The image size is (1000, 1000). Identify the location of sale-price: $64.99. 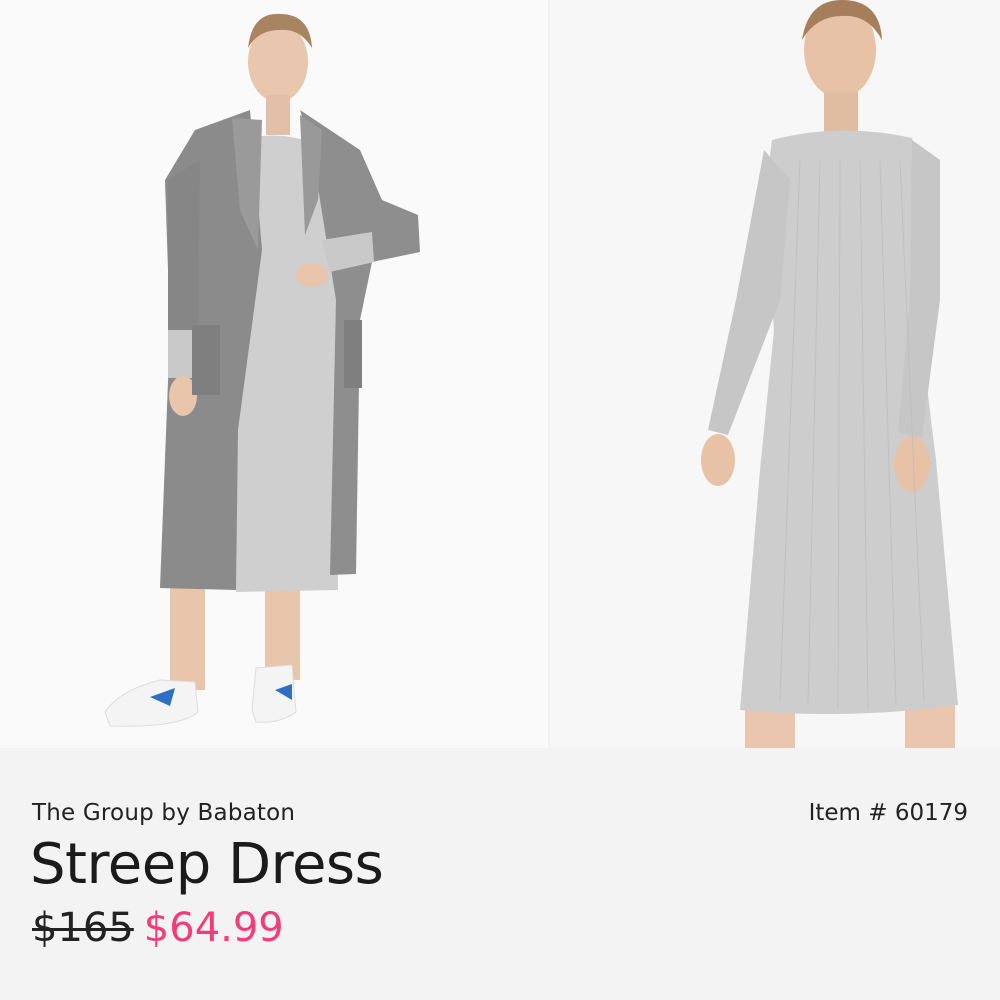
(213, 928).